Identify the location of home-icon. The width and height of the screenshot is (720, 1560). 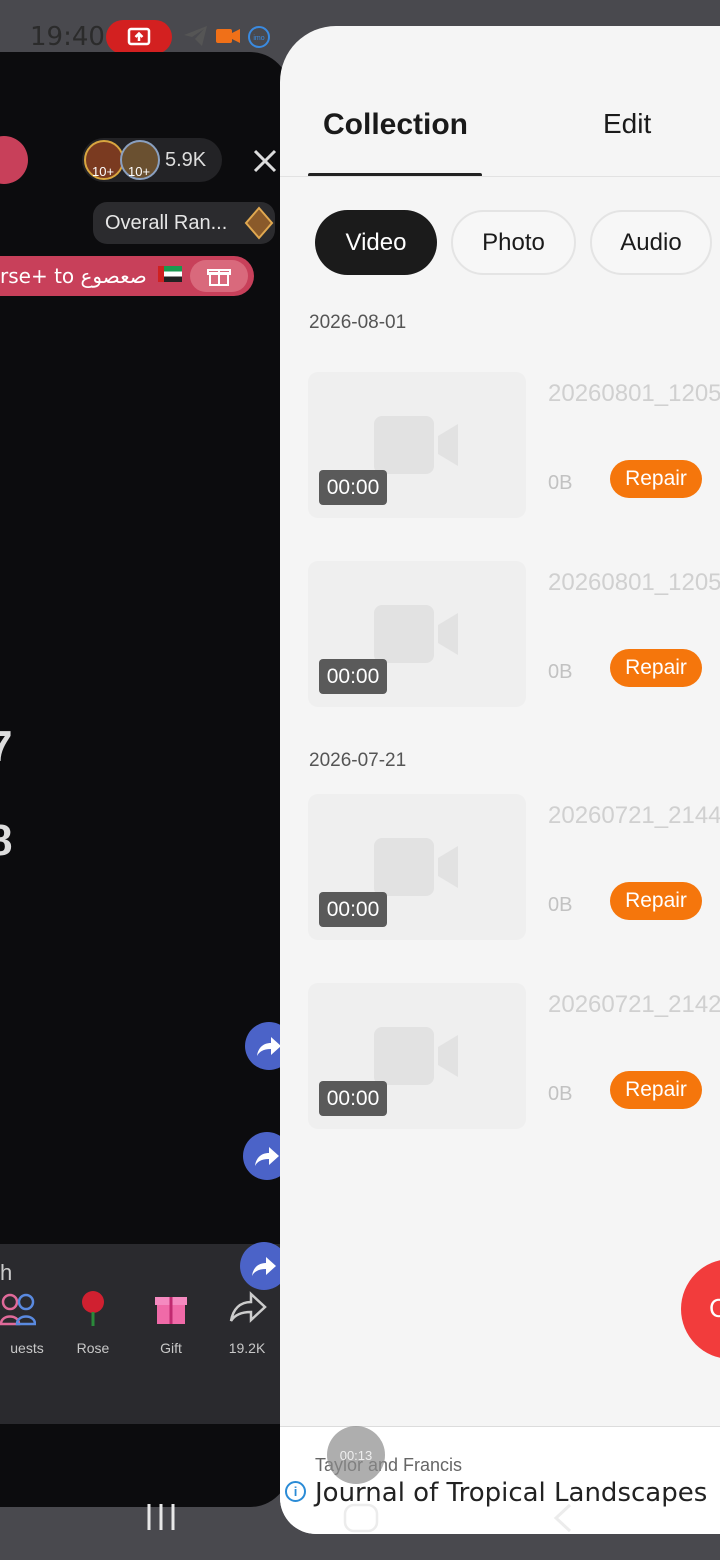
(361, 1518).